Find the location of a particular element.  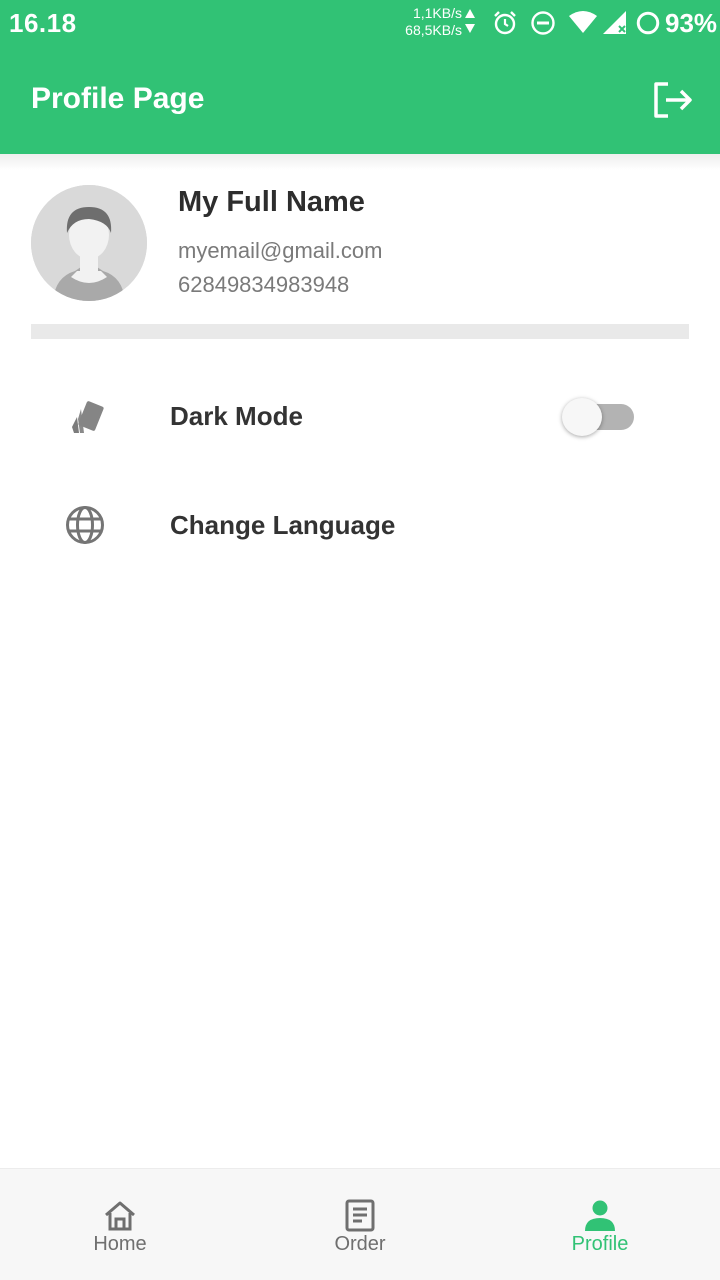

profile-email: myemail@gmail.com is located at coordinates (280, 250).